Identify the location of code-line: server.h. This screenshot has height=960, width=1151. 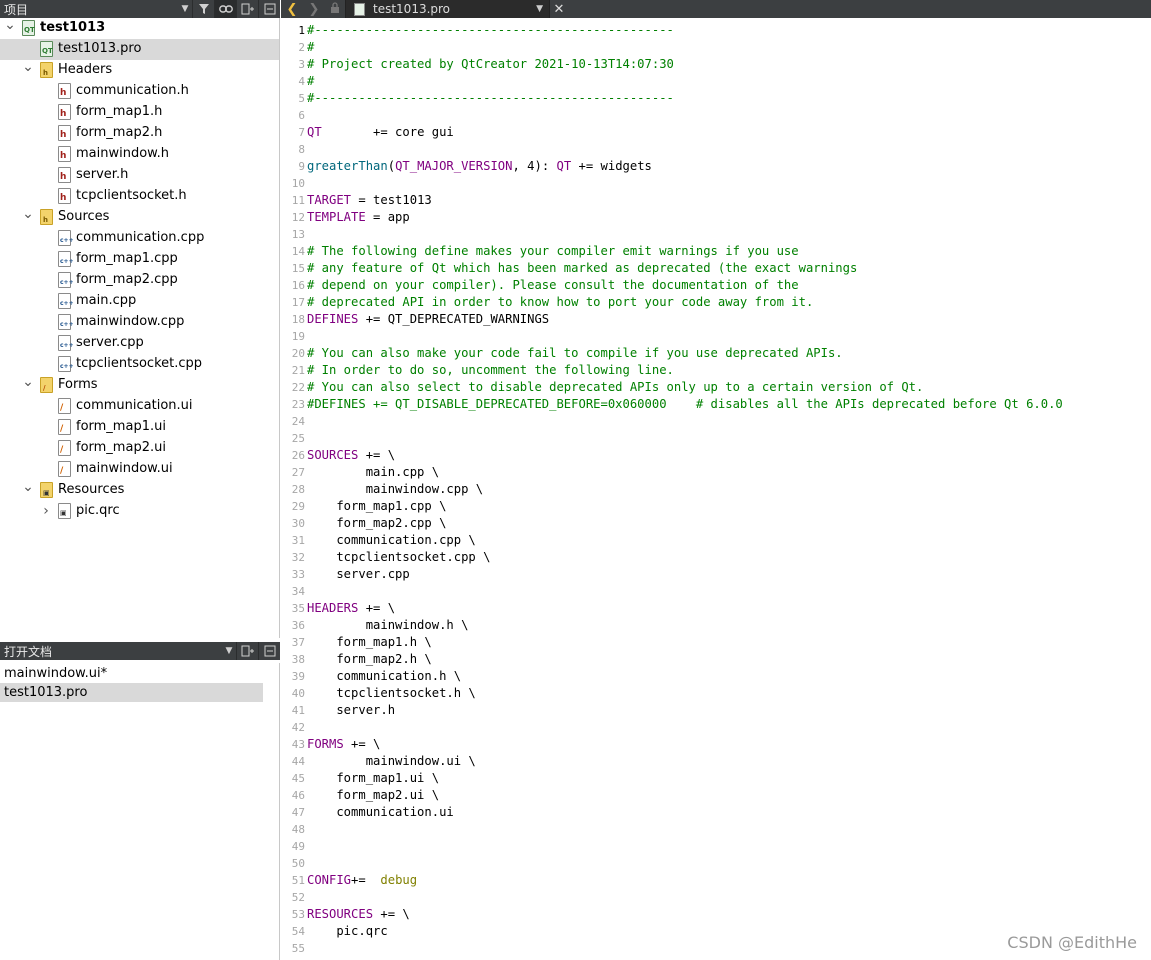
(351, 710).